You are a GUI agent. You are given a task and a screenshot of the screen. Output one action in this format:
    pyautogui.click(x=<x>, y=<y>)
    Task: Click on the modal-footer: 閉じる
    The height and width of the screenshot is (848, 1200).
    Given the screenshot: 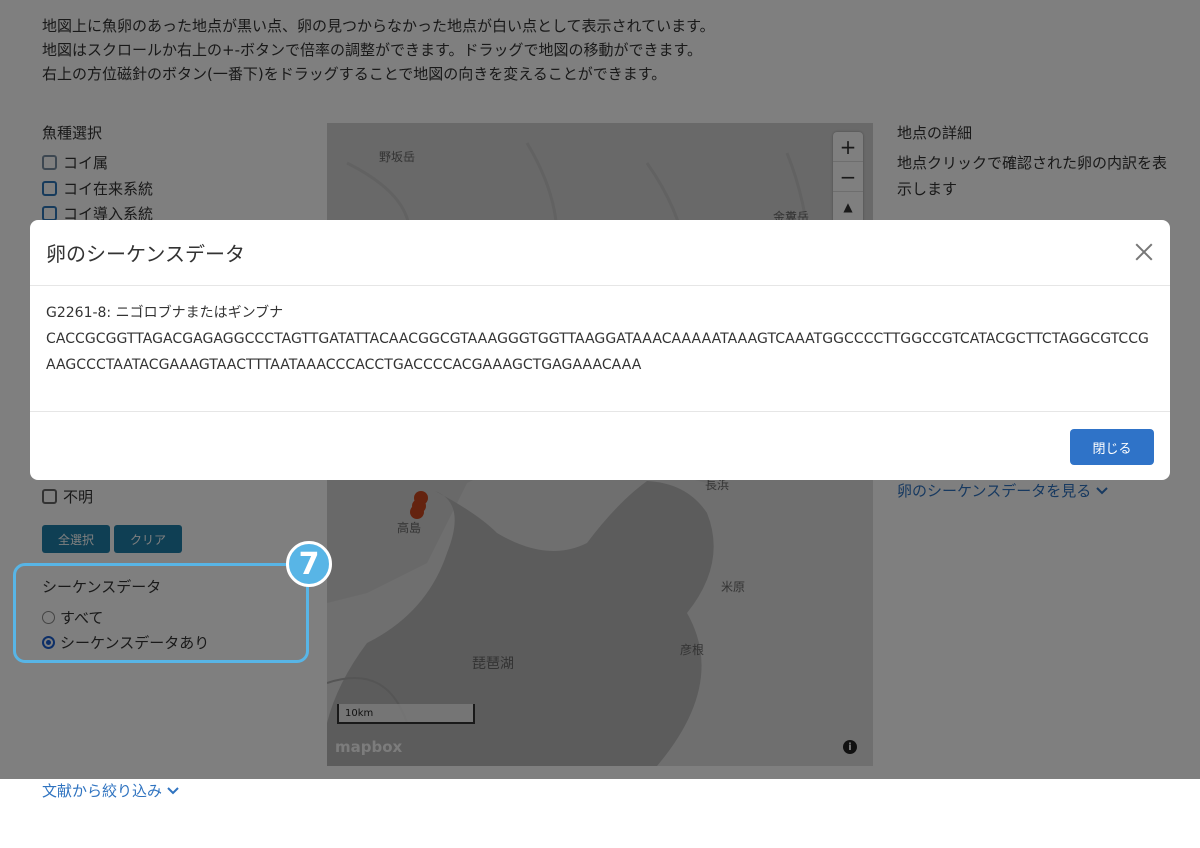 What is the action you would take?
    pyautogui.click(x=600, y=446)
    